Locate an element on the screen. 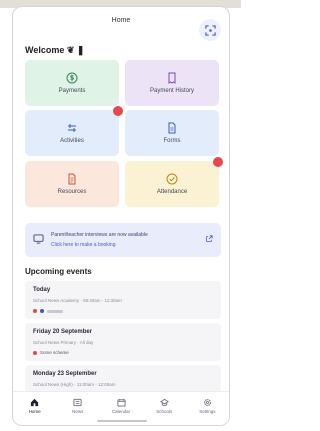 This screenshot has width=320, height=431. event-tag-label: Some scheme is located at coordinates (54, 352).